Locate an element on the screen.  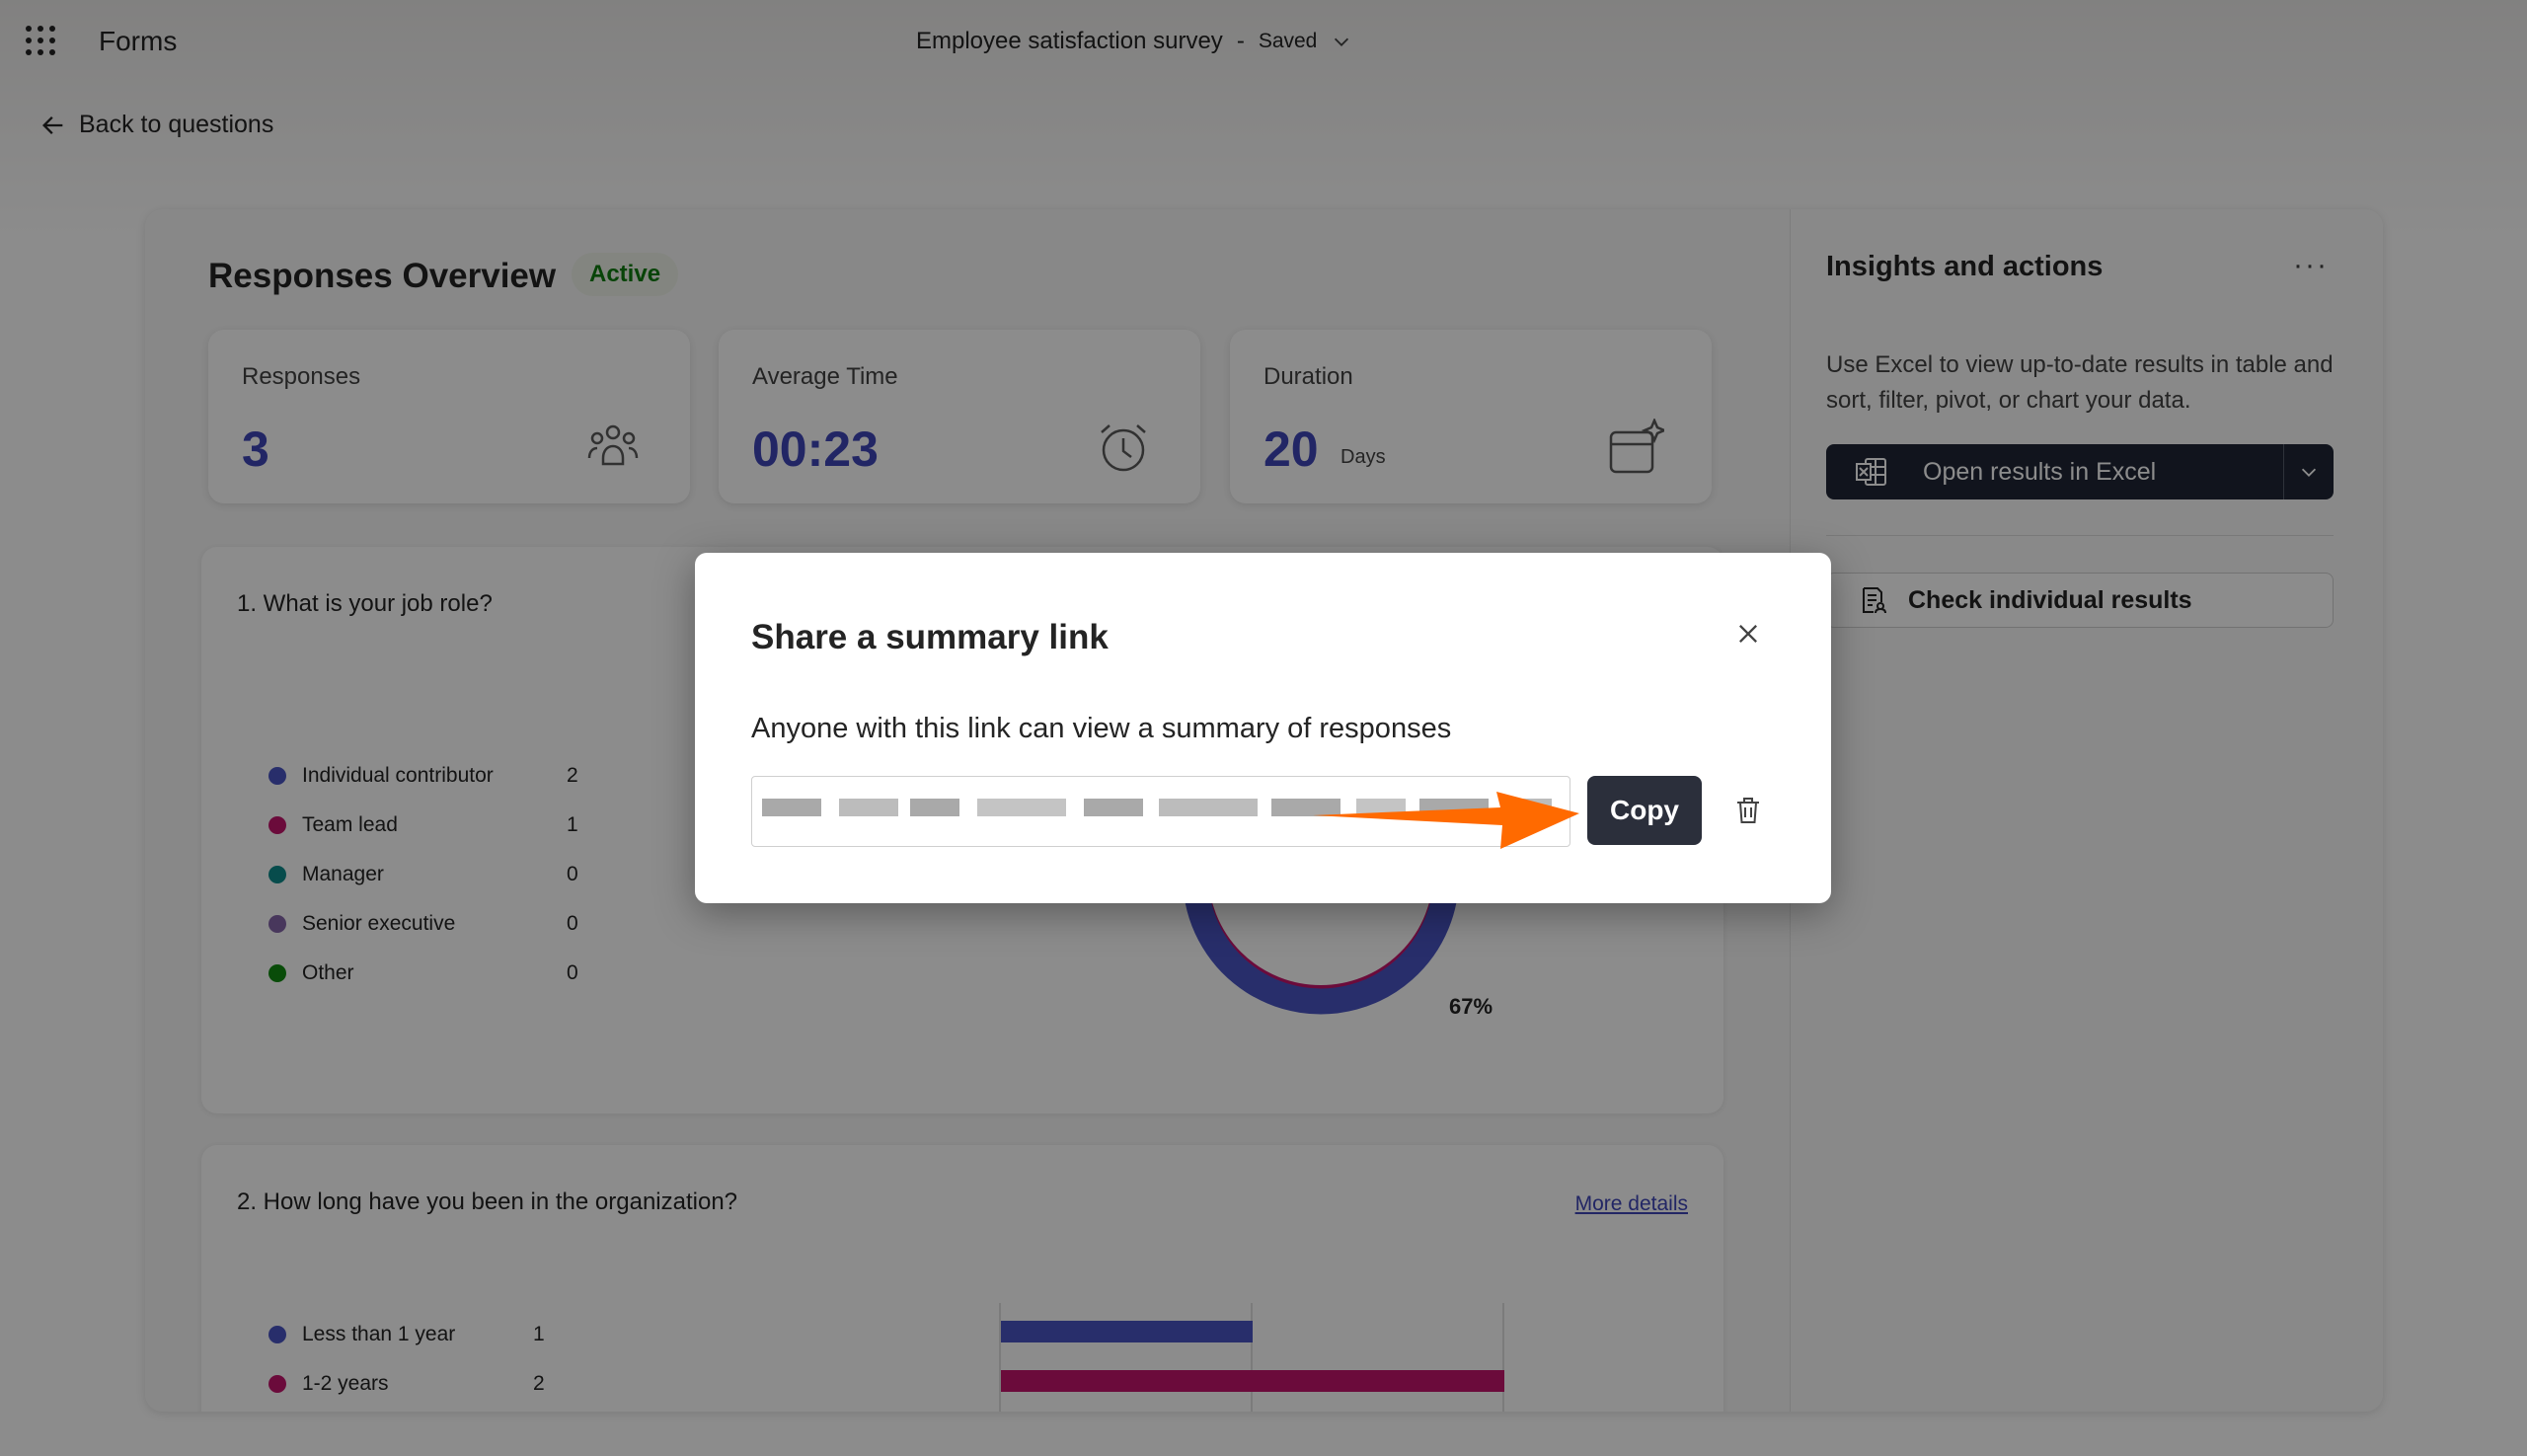
copy-button: Copy is located at coordinates (1644, 810).